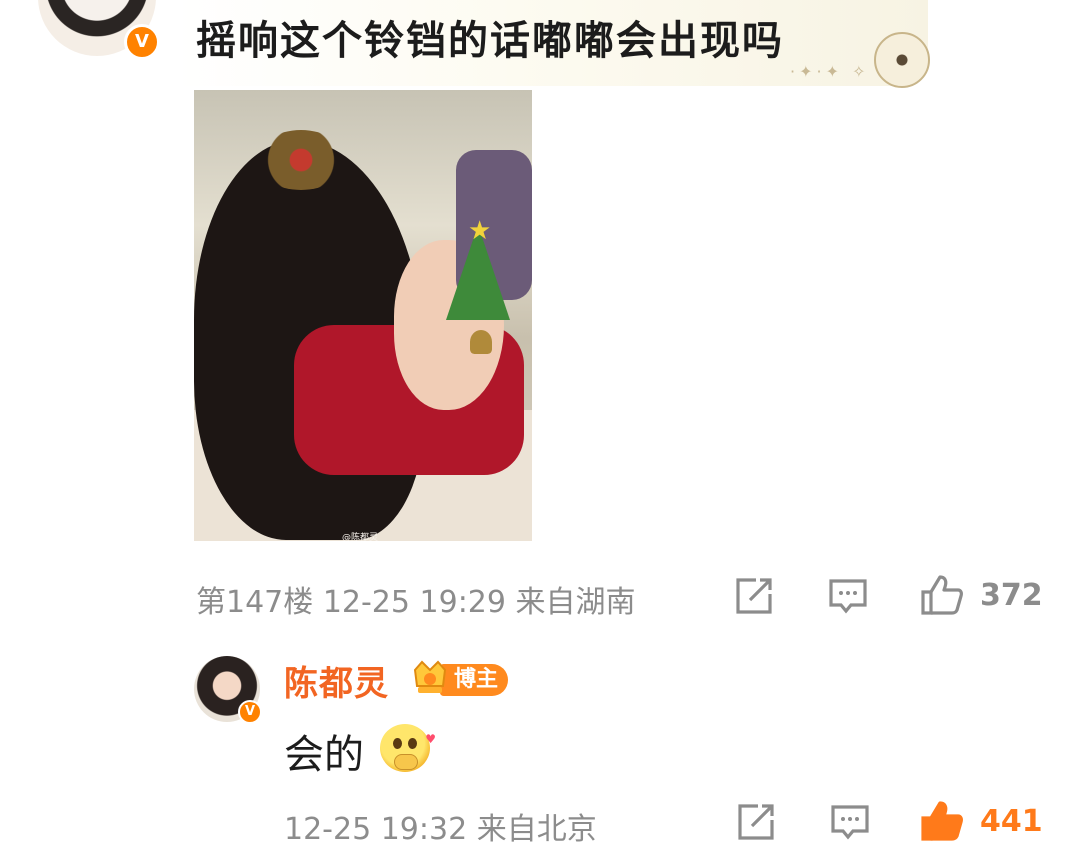 Image resolution: width=1080 pixels, height=865 pixels. I want to click on reply-author-name: 陈都灵, so click(336, 680).